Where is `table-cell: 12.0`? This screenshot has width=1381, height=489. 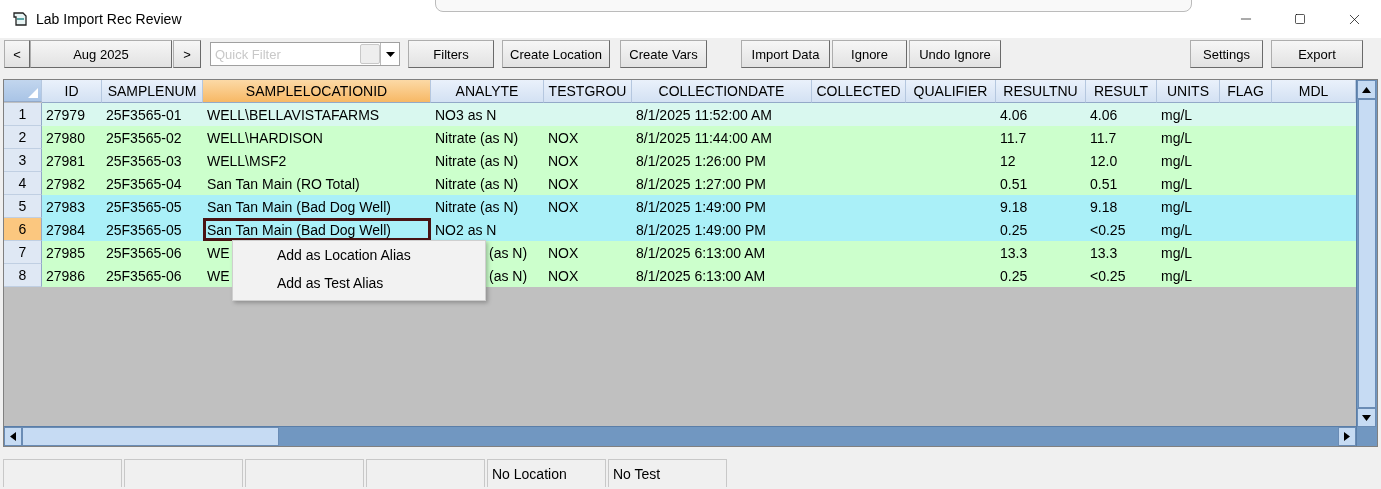 table-cell: 12.0 is located at coordinates (1104, 160).